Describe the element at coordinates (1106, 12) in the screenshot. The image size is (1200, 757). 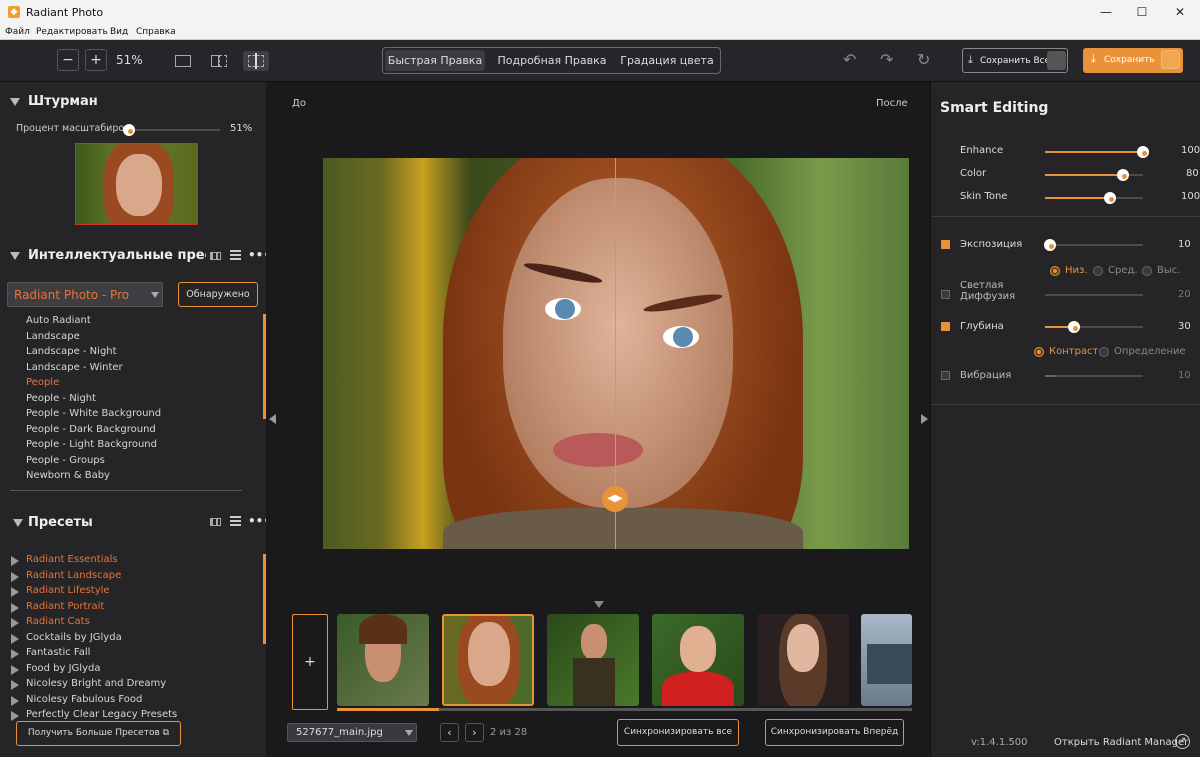
I see `minimize-button: —` at that location.